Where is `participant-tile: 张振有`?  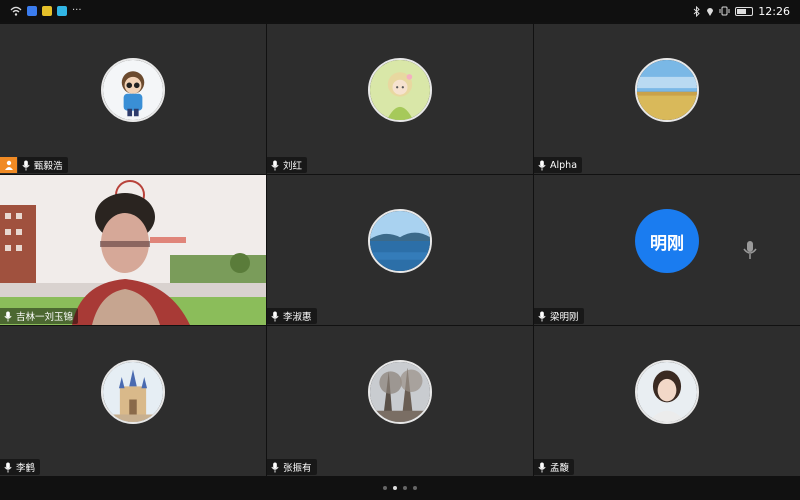
participant-tile: 张振有 is located at coordinates (400, 401).